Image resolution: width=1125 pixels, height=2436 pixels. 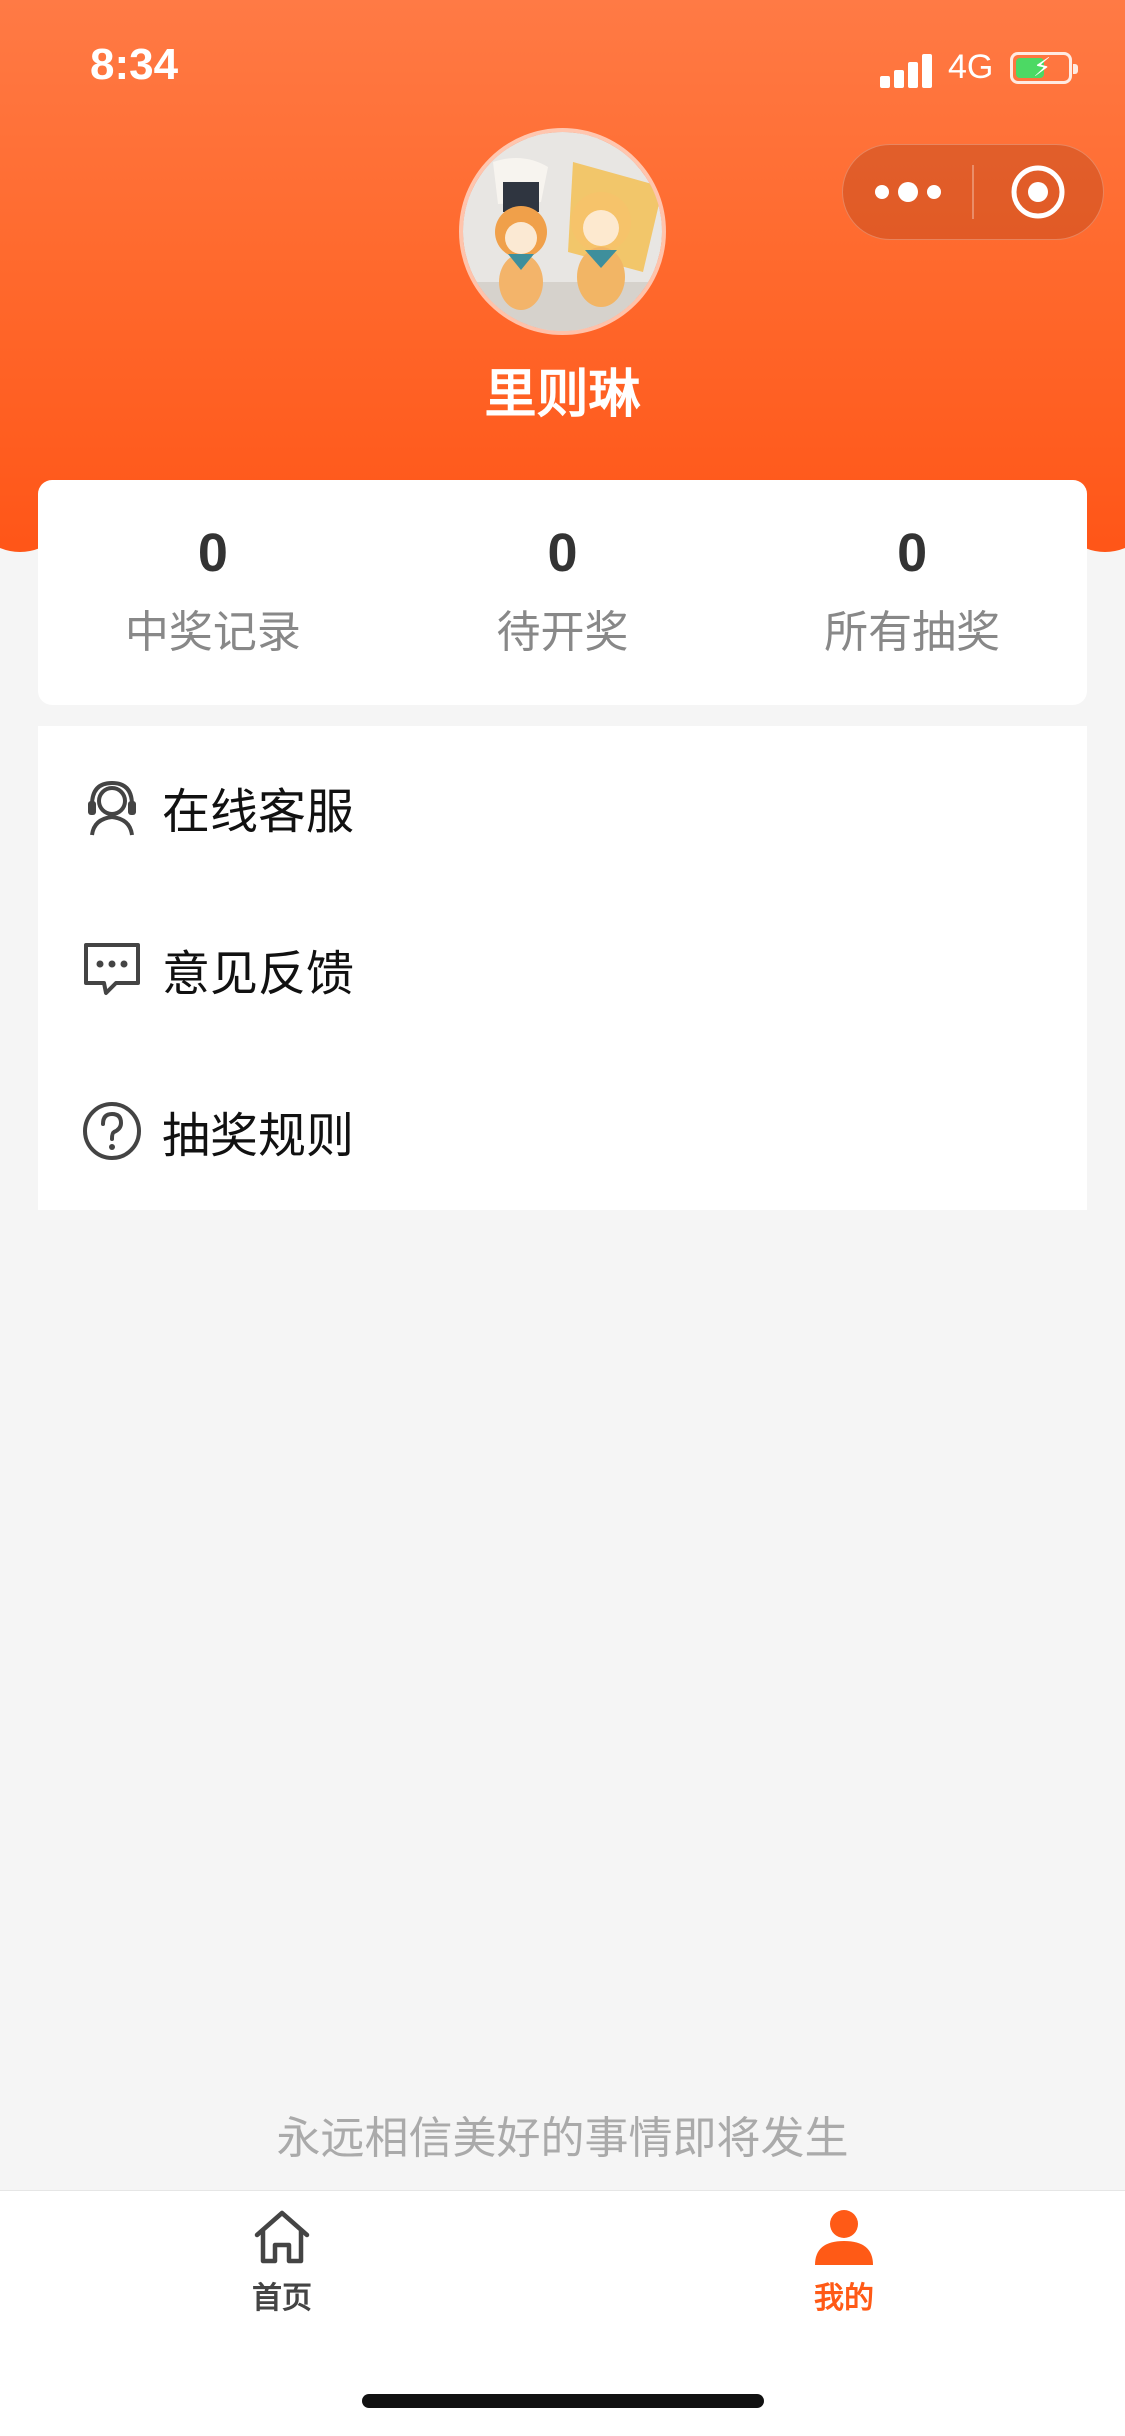 I want to click on menu-item-lottery-rules: 抽奖规则, so click(x=562, y=1131).